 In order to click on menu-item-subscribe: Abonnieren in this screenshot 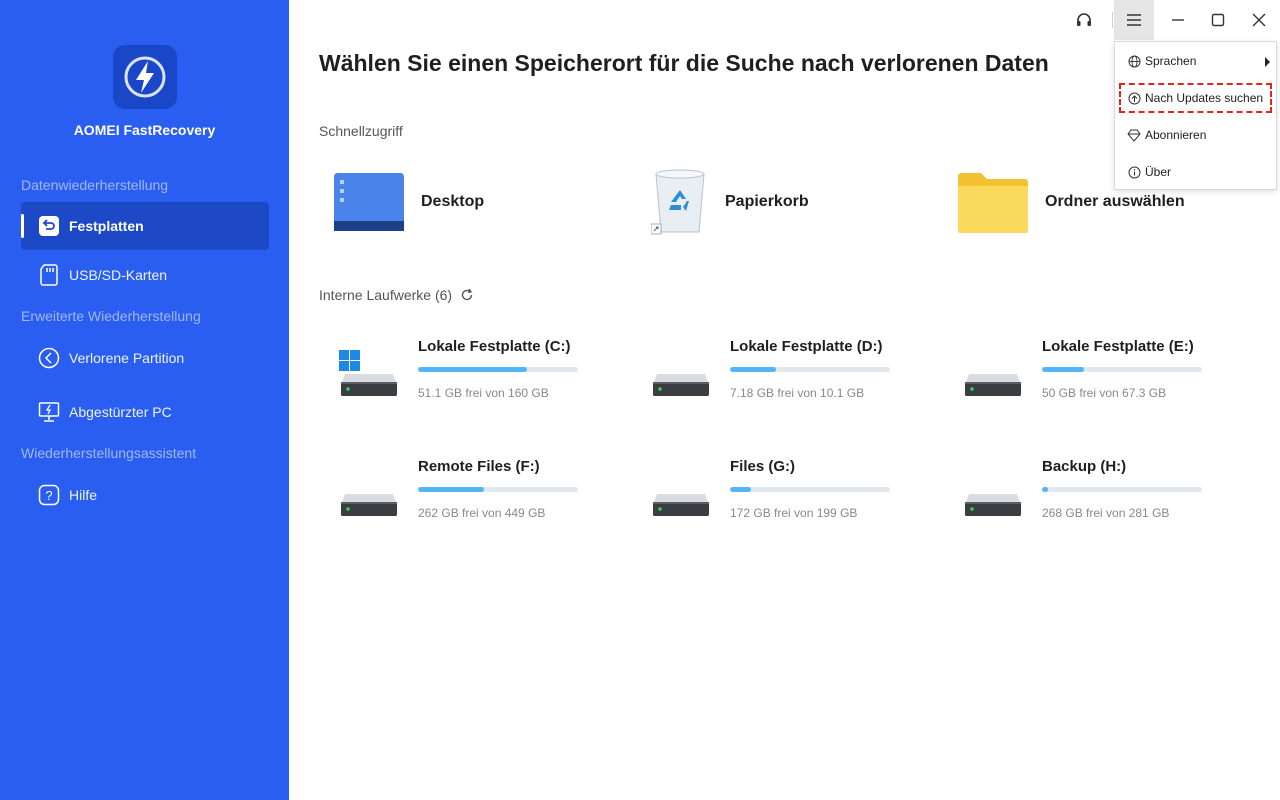, I will do `click(1195, 135)`.